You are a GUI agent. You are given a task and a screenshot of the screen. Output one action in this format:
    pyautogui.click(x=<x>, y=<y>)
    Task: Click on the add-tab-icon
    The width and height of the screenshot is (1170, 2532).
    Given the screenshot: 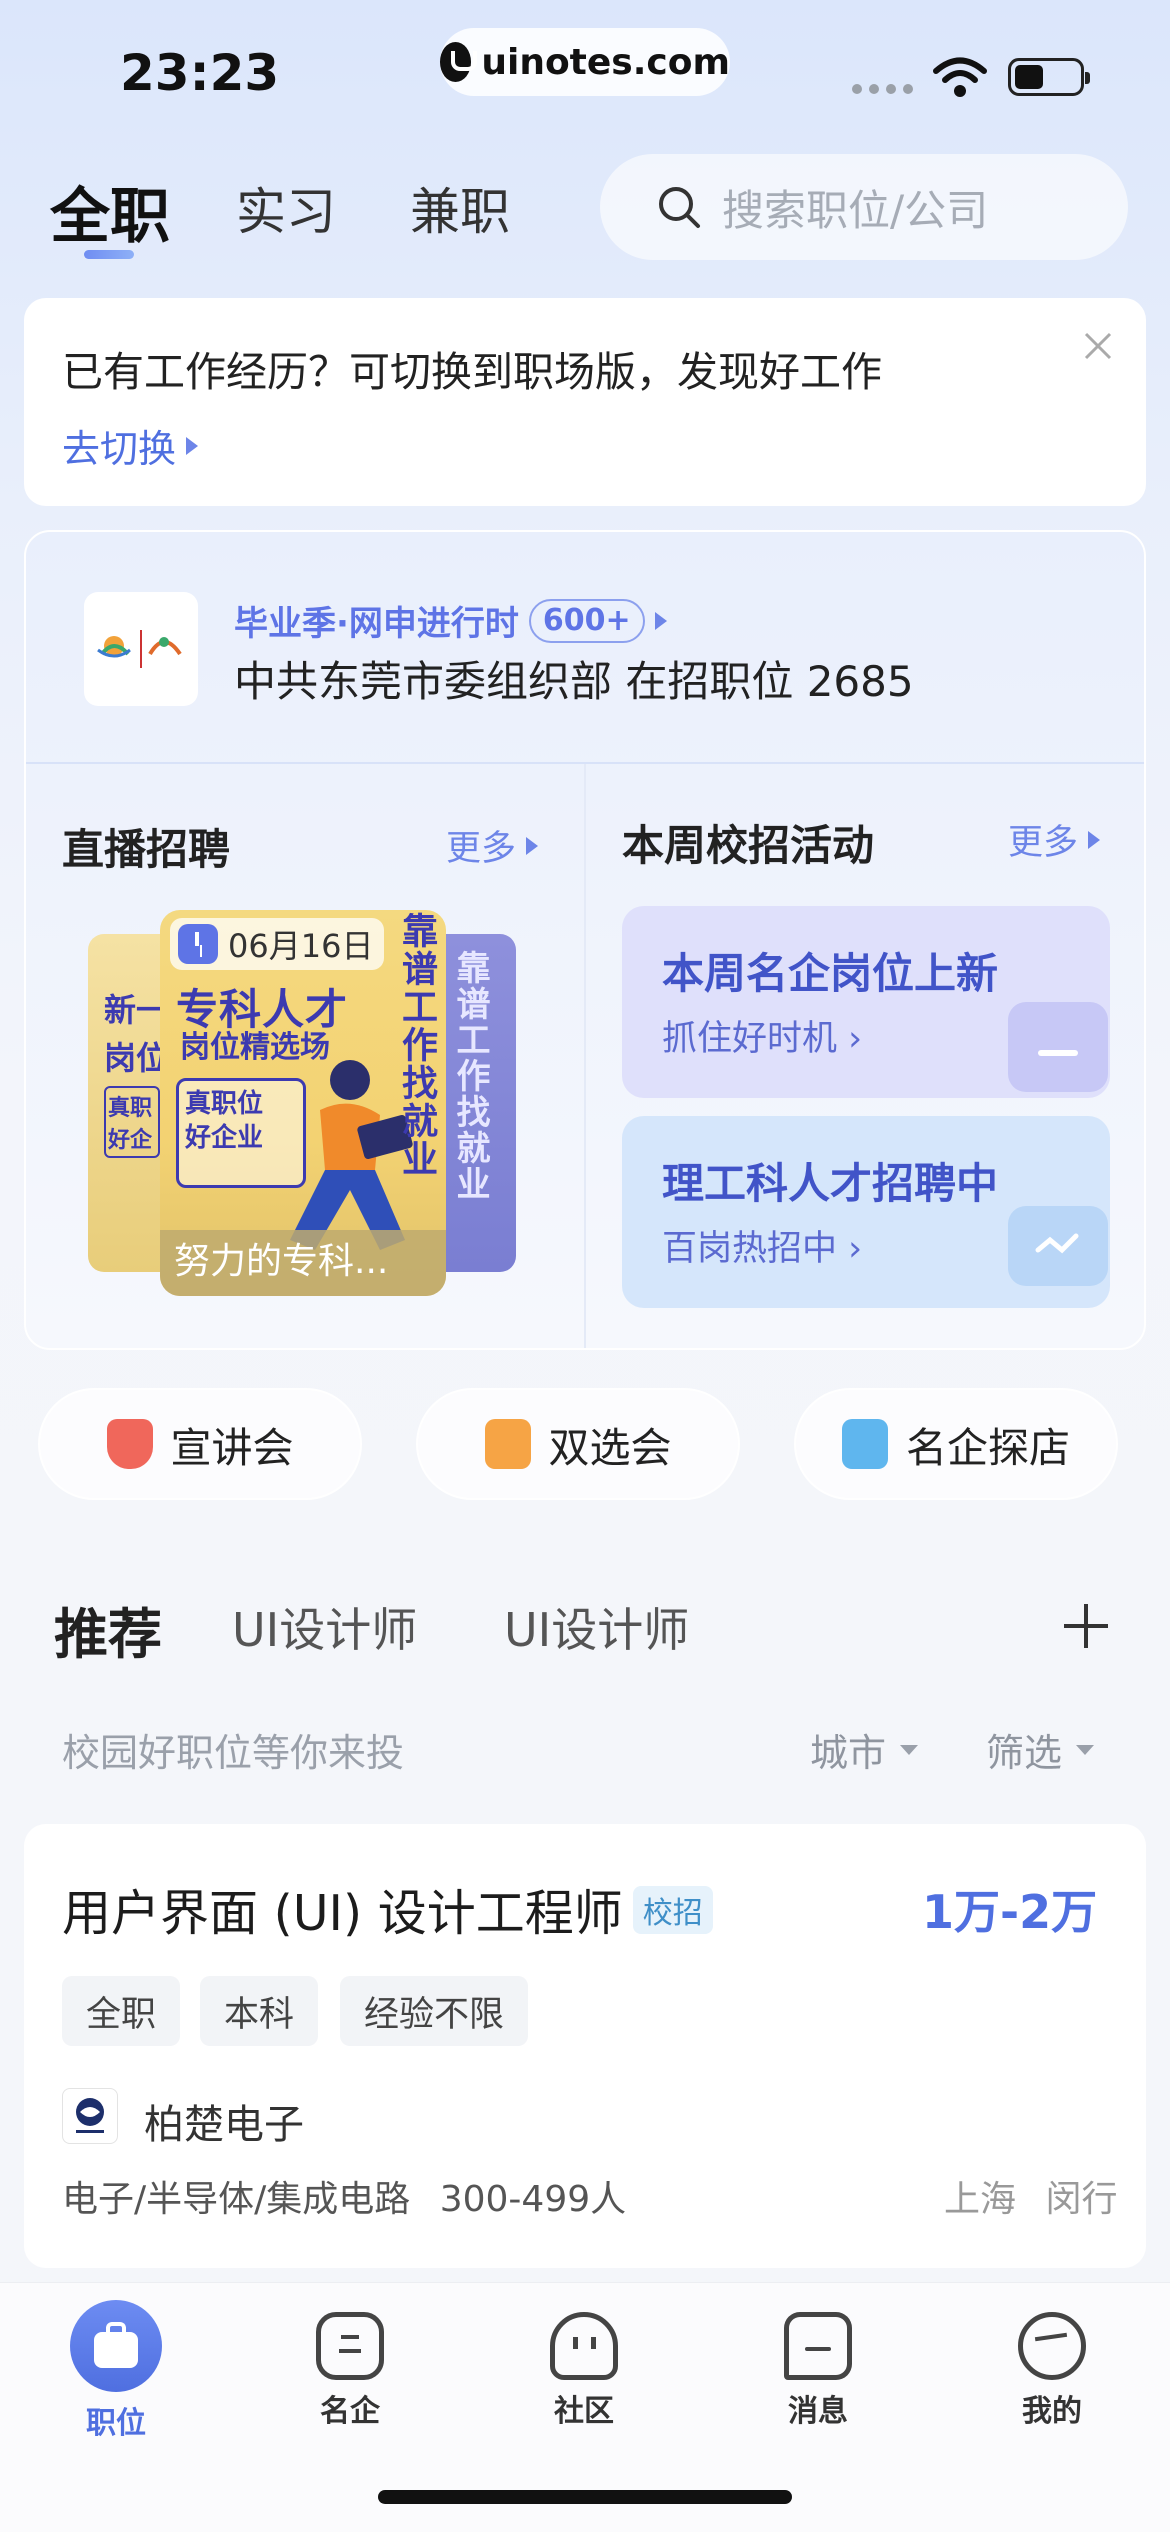 What is the action you would take?
    pyautogui.click(x=1086, y=1626)
    